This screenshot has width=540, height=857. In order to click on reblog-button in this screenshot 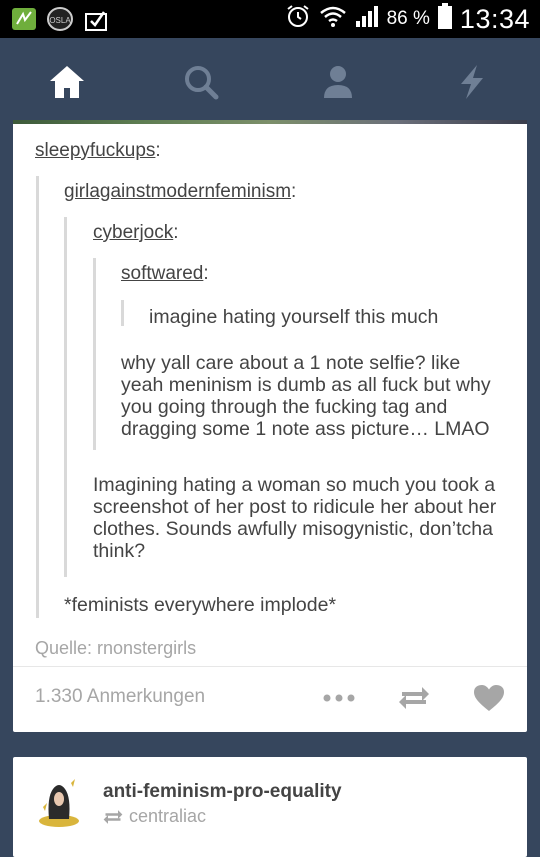, I will do `click(414, 698)`.